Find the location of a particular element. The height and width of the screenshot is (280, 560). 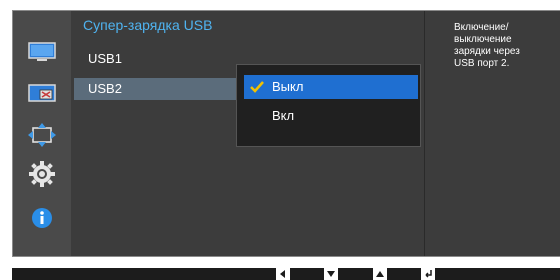

checkmark-icon is located at coordinates (257, 87).